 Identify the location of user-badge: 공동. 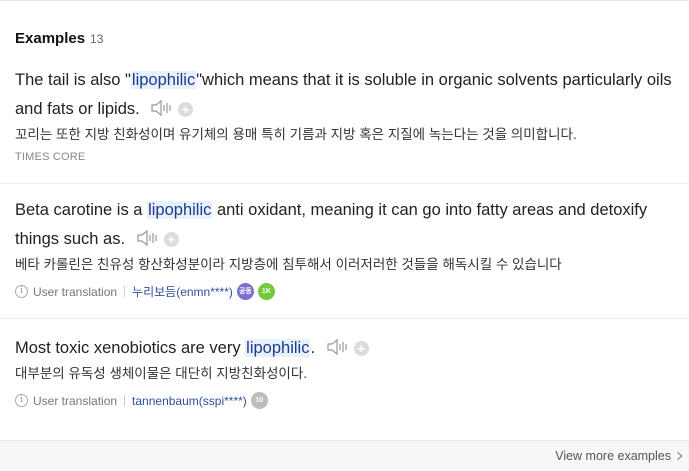
(245, 291).